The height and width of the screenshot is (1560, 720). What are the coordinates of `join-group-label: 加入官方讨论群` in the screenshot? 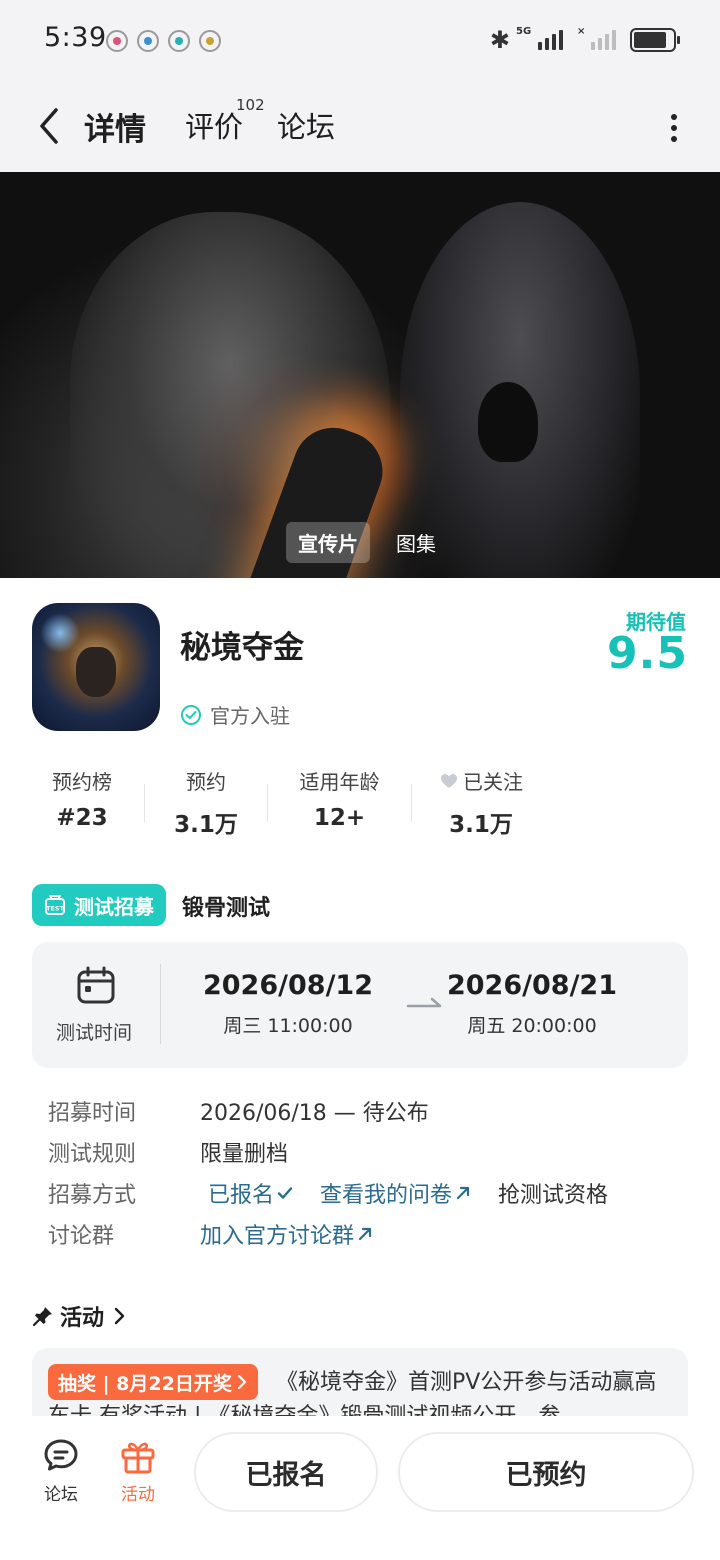 It's located at (277, 1236).